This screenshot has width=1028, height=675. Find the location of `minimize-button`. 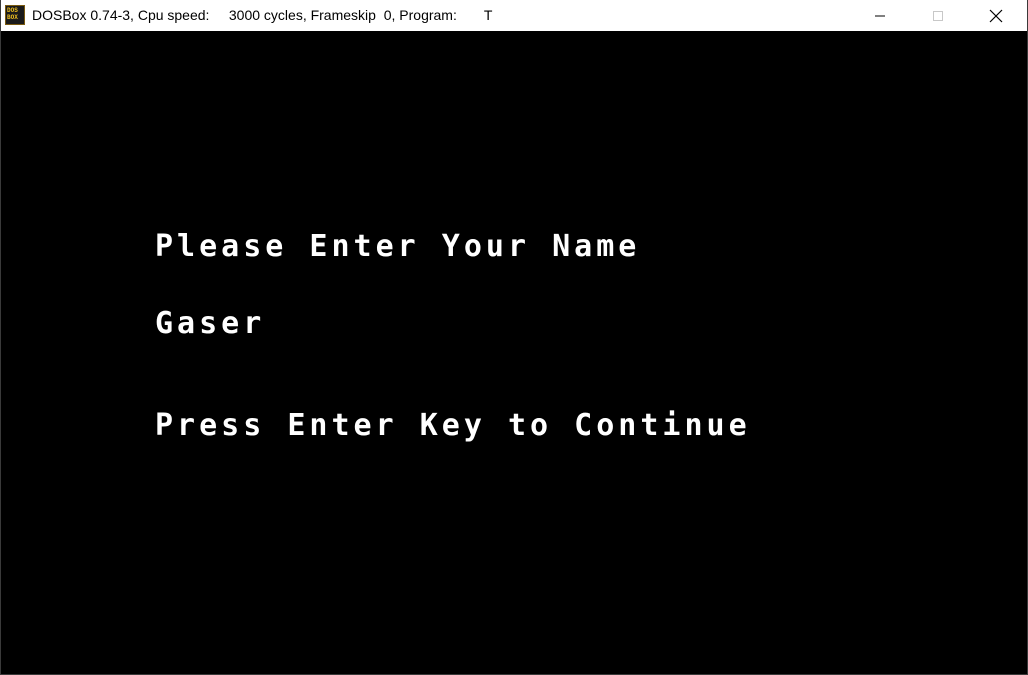

minimize-button is located at coordinates (880, 15).